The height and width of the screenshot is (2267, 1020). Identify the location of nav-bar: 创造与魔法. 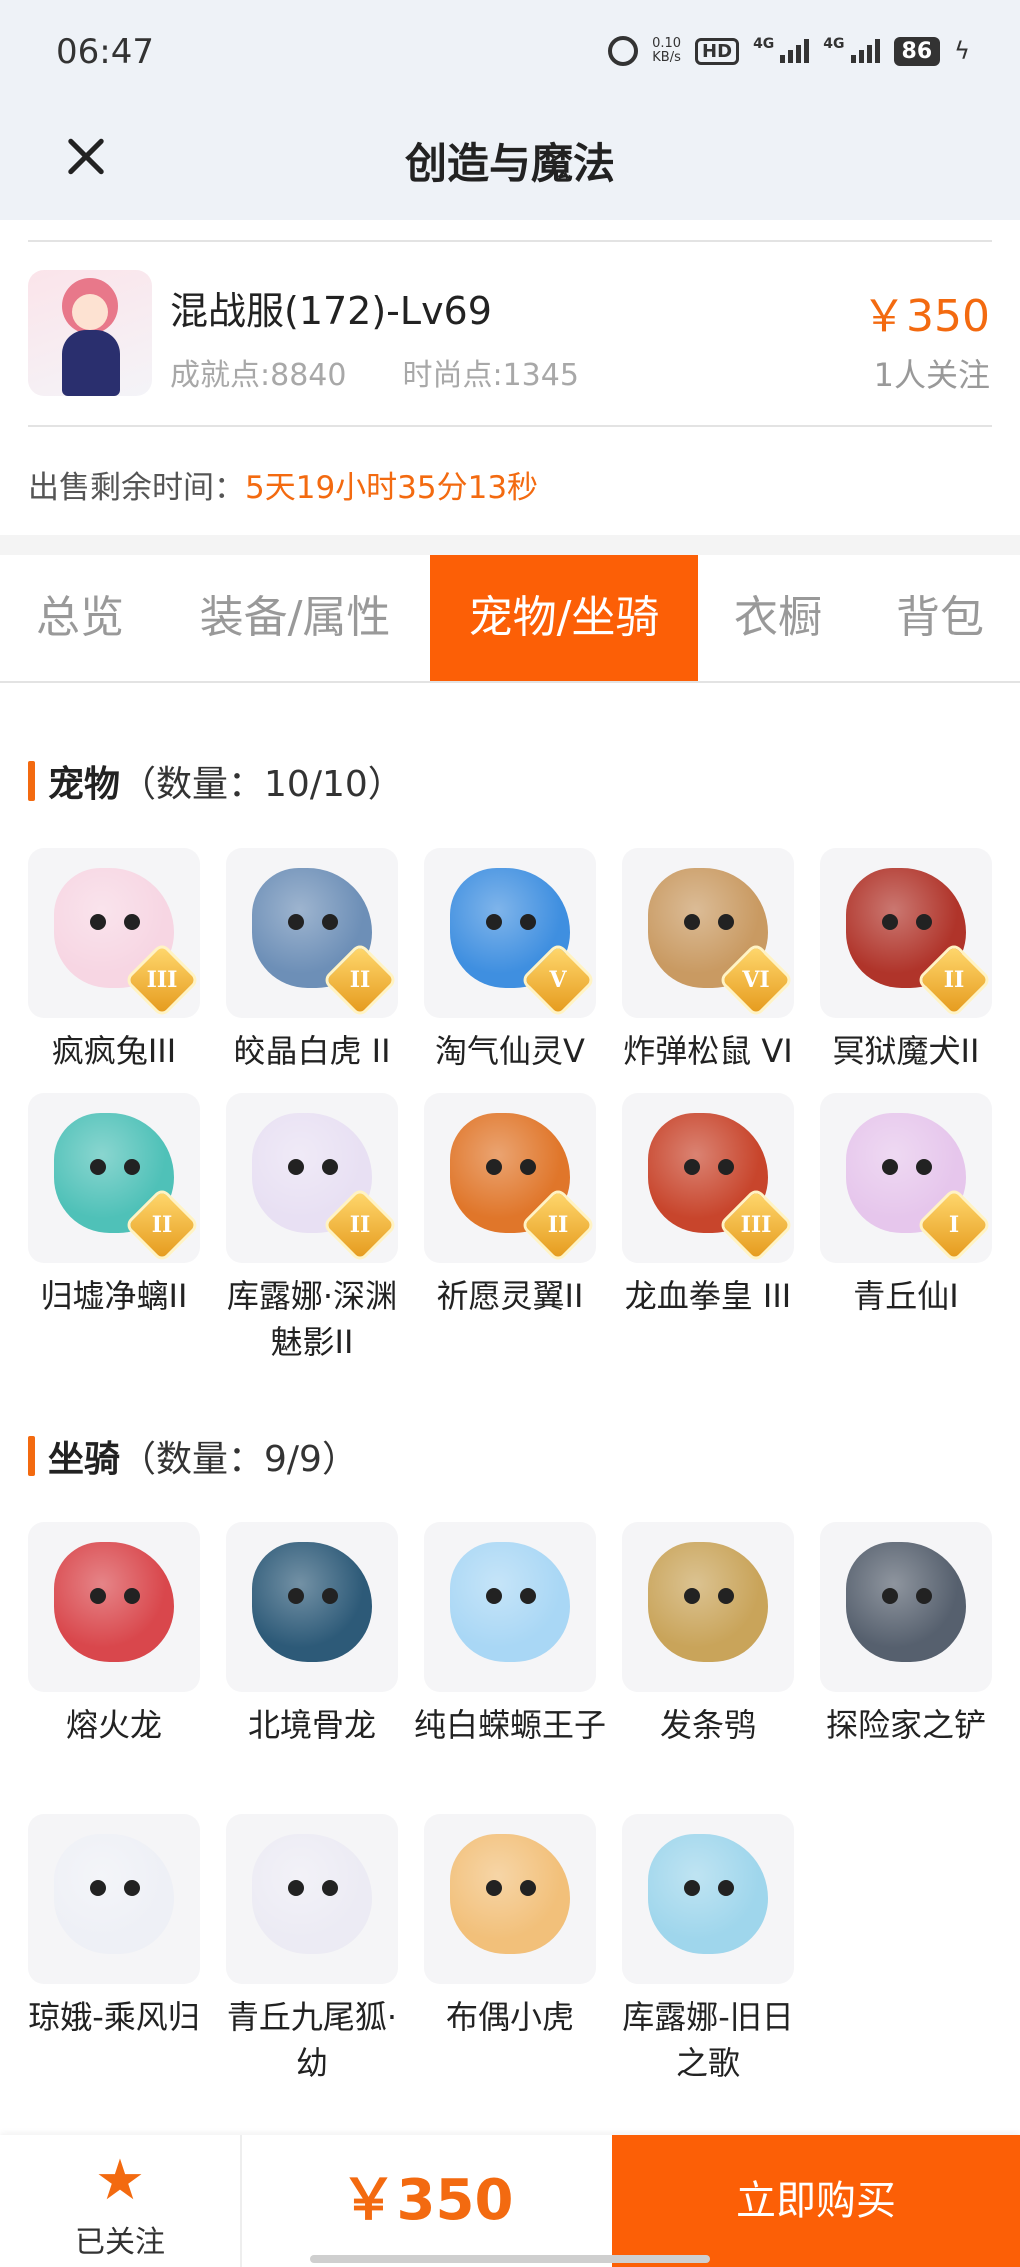
(510, 165).